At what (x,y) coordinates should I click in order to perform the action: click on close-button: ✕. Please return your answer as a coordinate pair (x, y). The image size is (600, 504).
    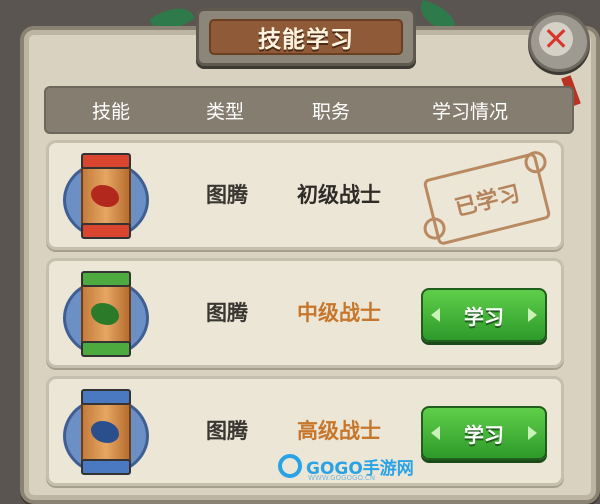
    Looking at the image, I should click on (559, 42).